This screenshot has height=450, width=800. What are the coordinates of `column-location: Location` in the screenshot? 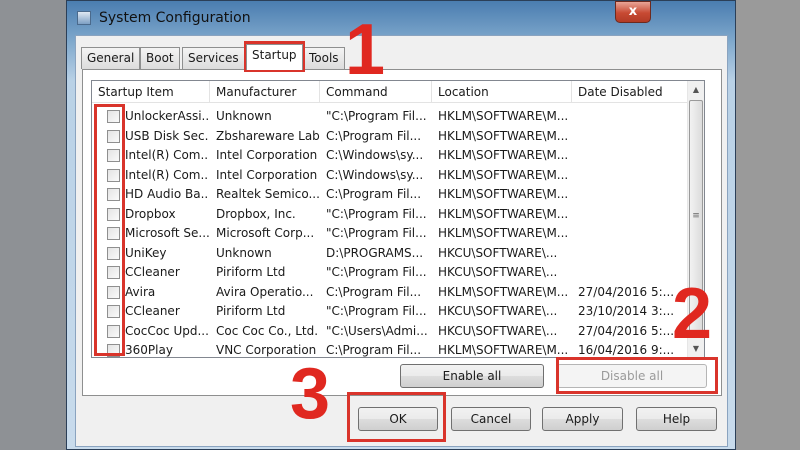 It's located at (502, 92).